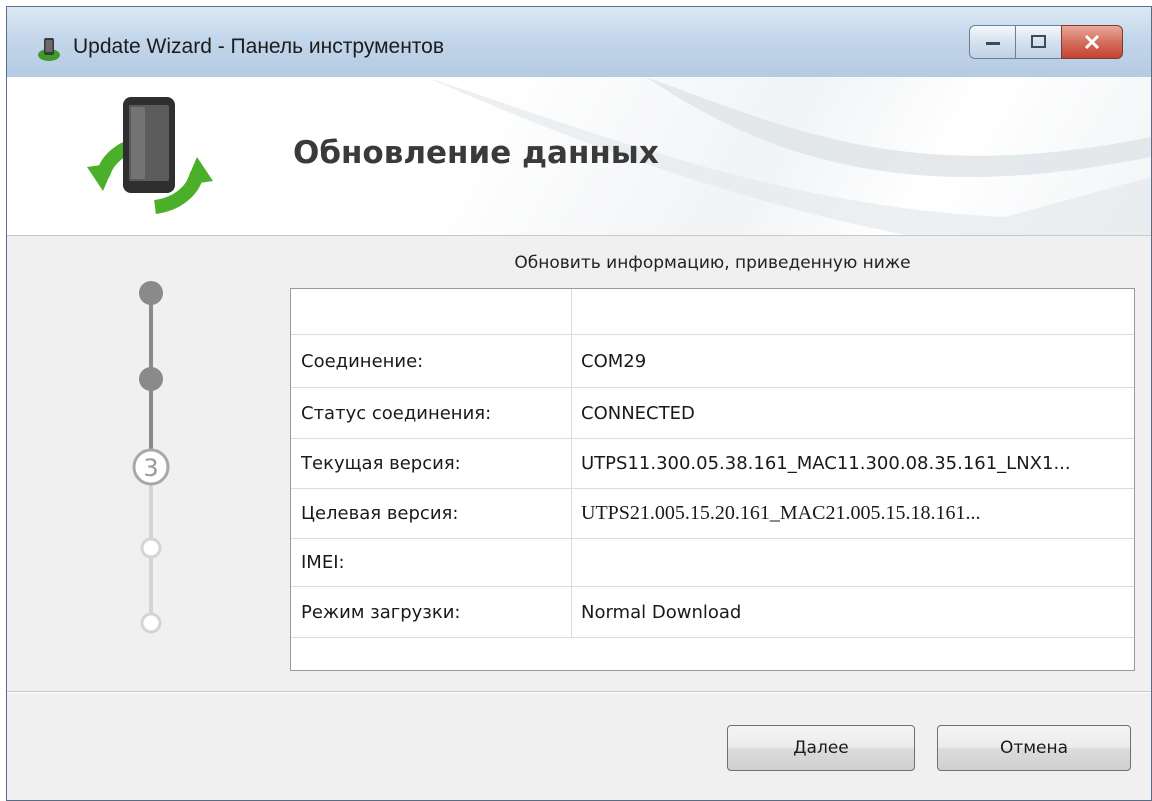 Image resolution: width=1152 pixels, height=801 pixels. I want to click on table-row, so click(712, 312).